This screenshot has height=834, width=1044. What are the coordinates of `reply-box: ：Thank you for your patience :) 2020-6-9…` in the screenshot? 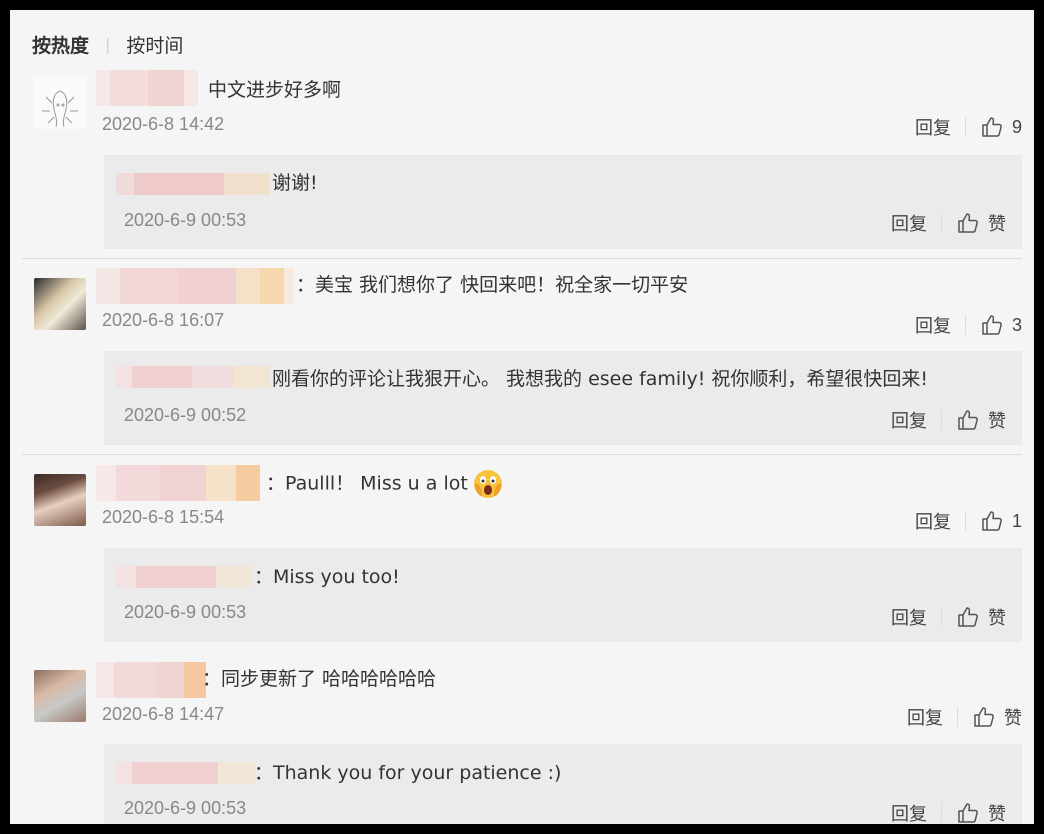 It's located at (563, 784).